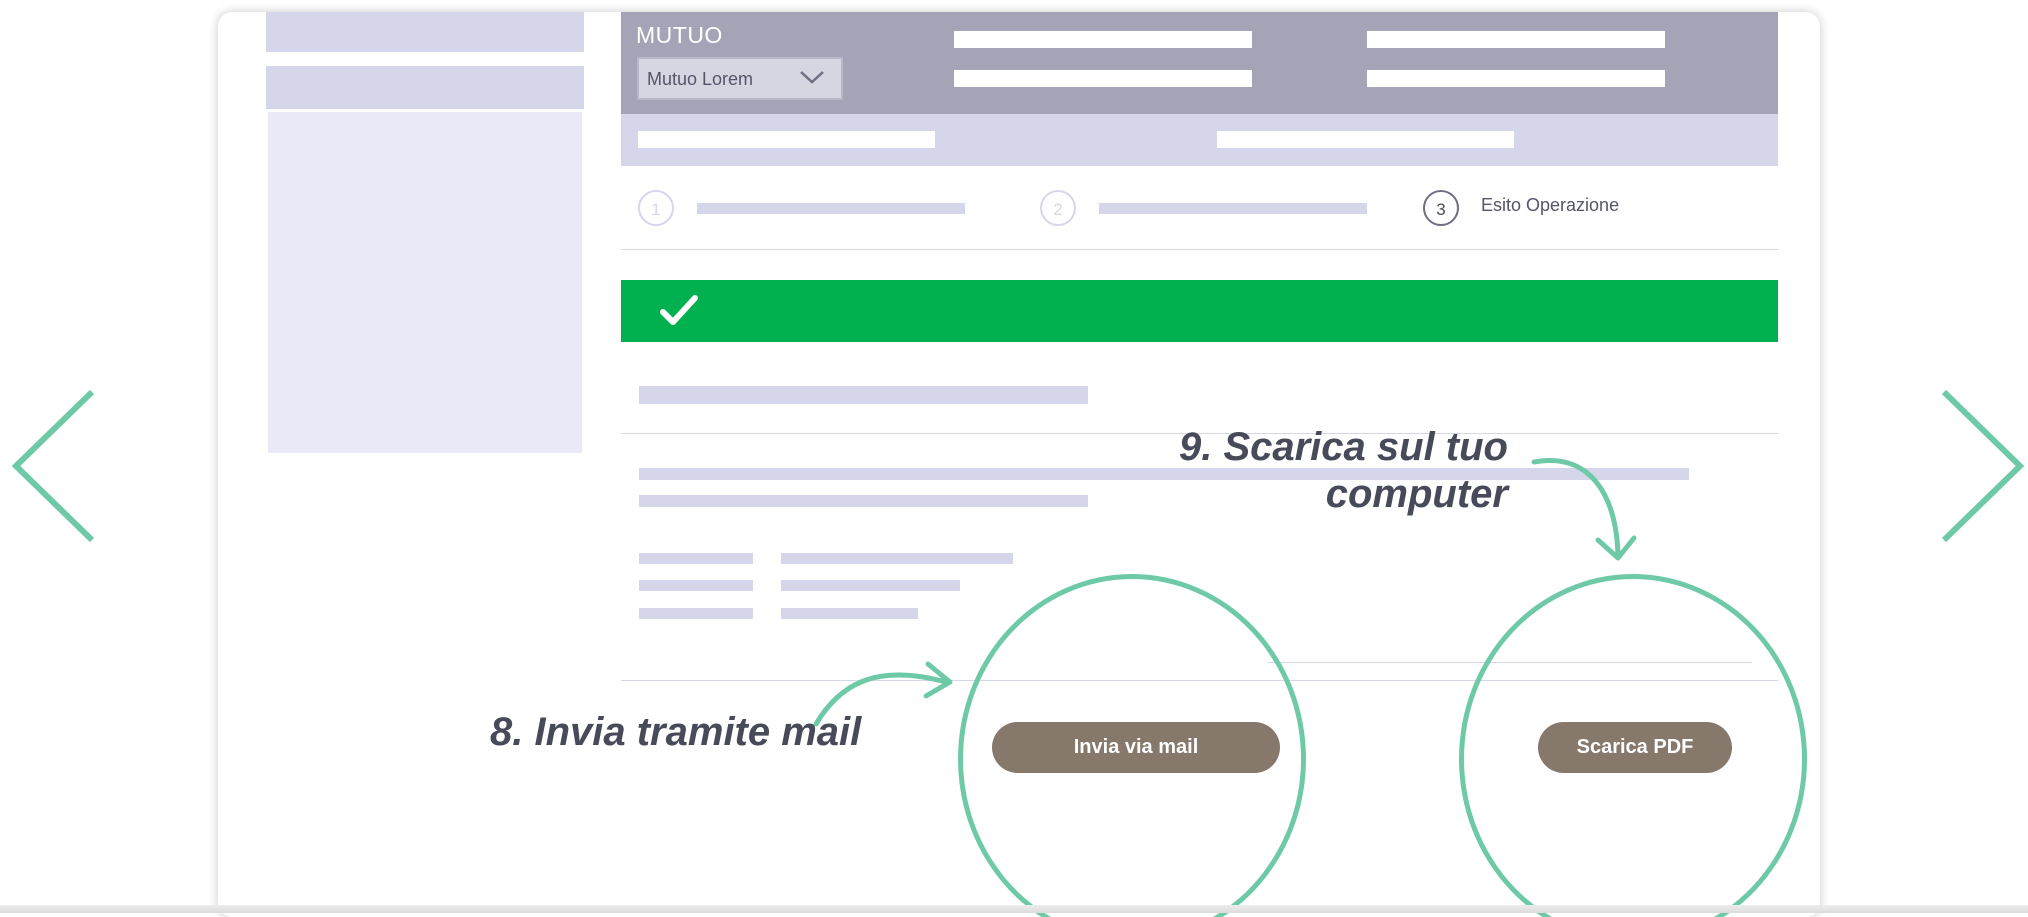 The image size is (2028, 917). Describe the element at coordinates (656, 208) in the screenshot. I see `step-1-indicator: 1` at that location.